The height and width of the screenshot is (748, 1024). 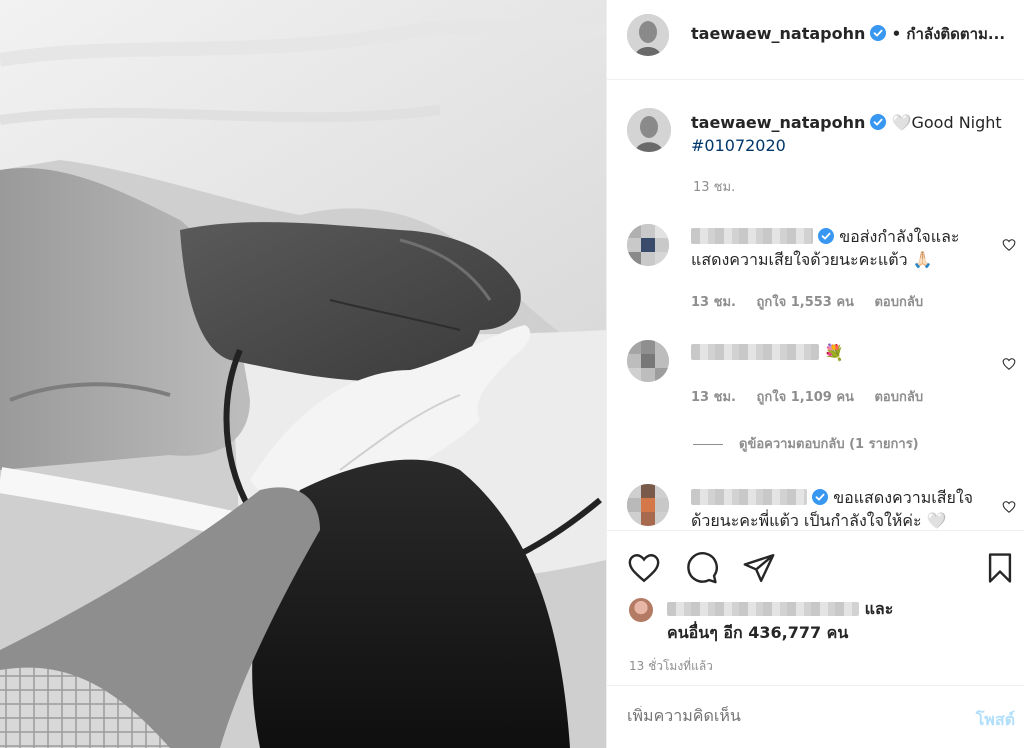 What do you see at coordinates (671, 666) in the screenshot?
I see `post-timestamp: 13 ชั่วโมงที่แล้ว` at bounding box center [671, 666].